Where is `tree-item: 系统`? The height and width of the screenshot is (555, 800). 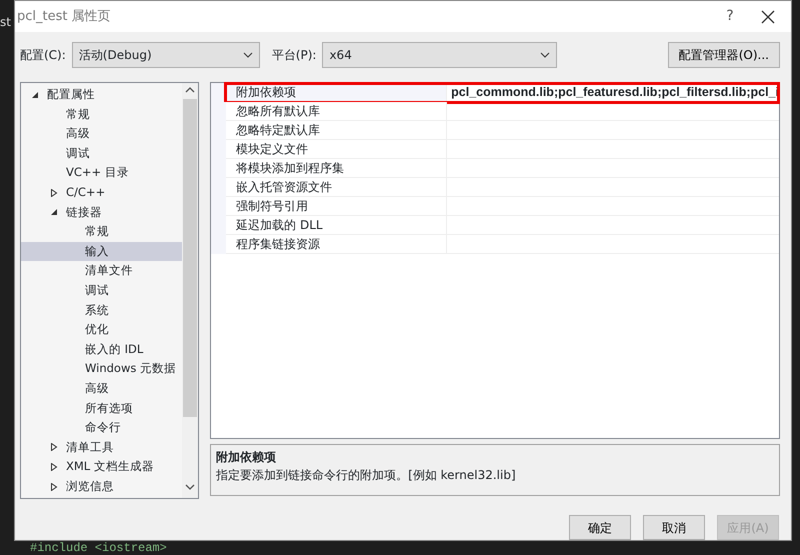
tree-item: 系统 is located at coordinates (101, 310).